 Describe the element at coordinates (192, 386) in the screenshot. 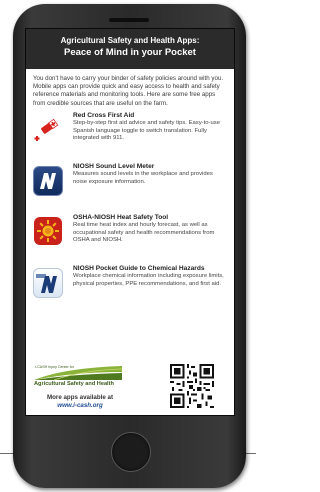

I see `qr-code-icon` at that location.